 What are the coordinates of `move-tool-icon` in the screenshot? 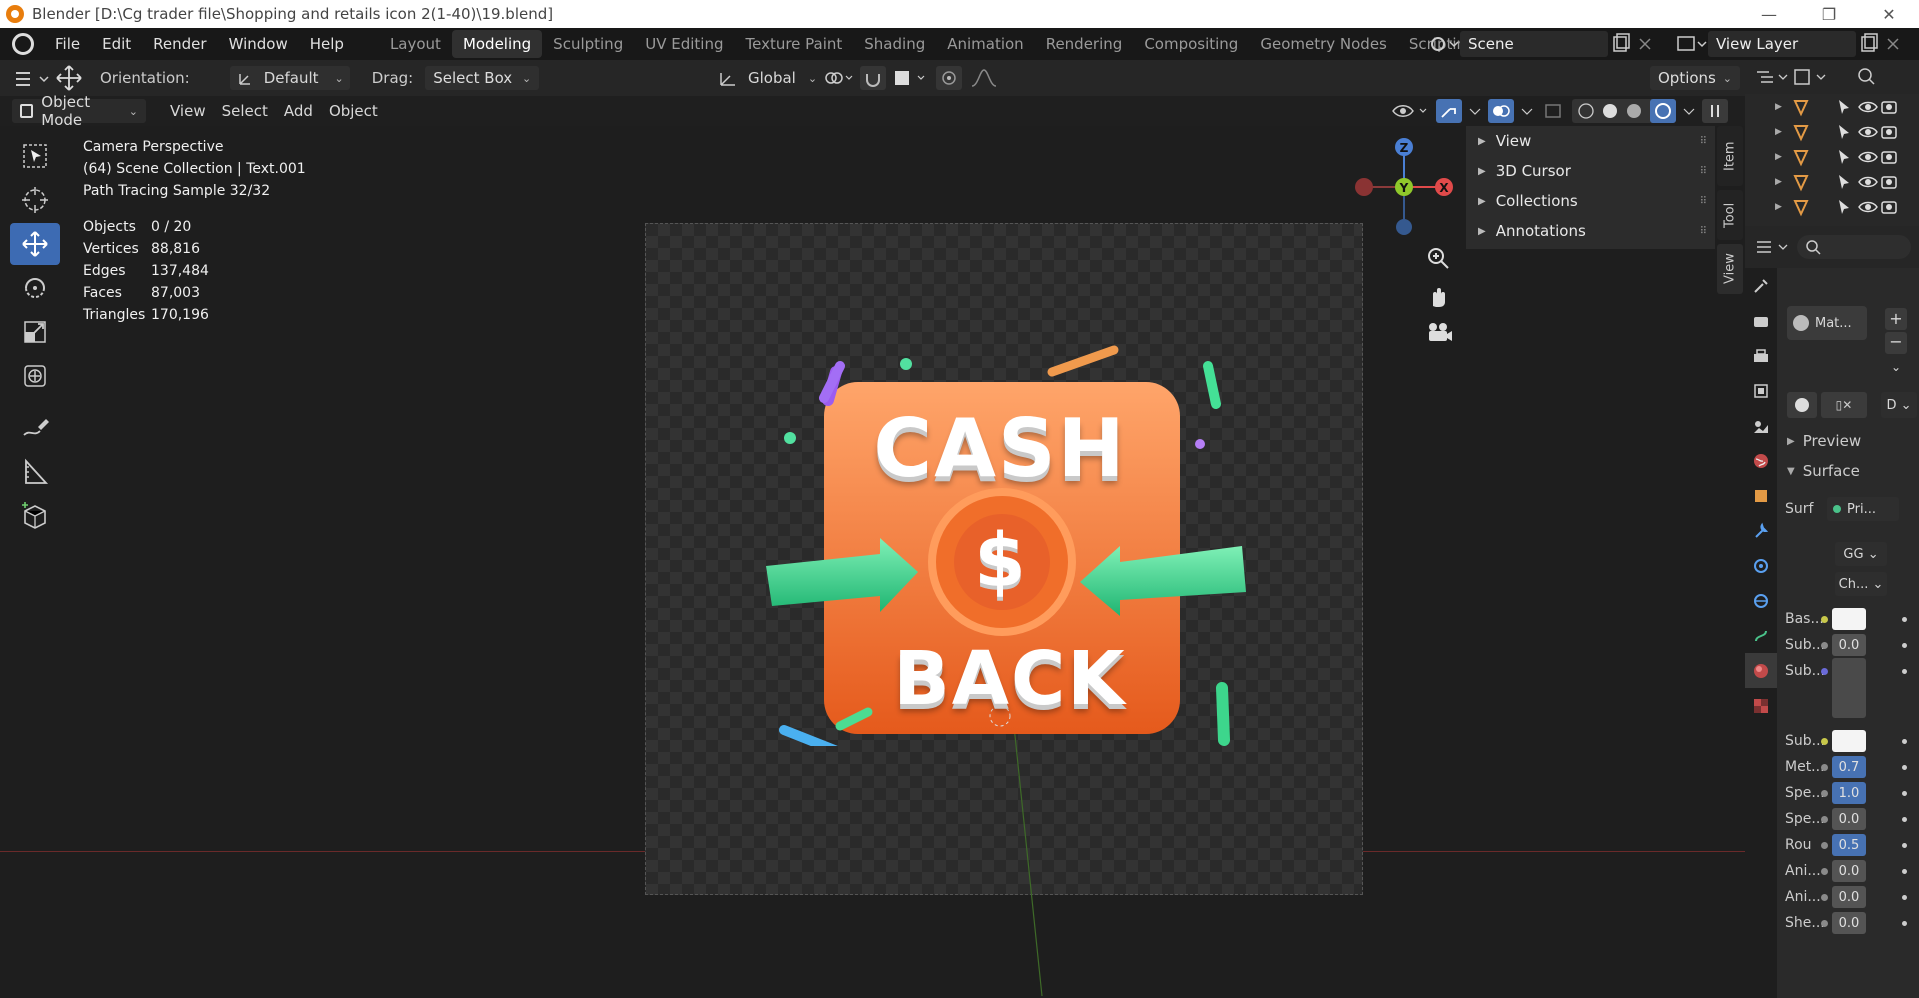 It's located at (69, 78).